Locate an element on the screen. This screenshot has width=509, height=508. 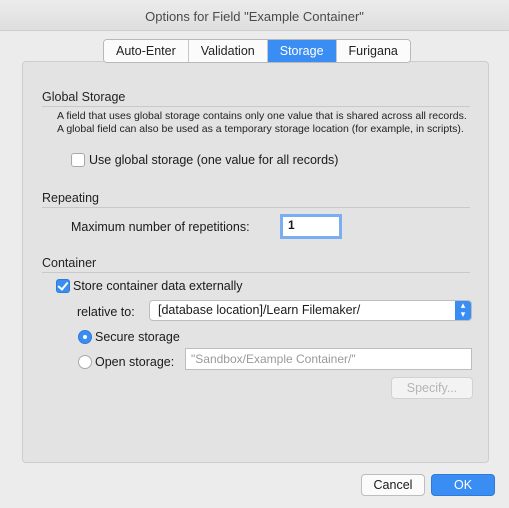
window-title: Options for Field "Example Container" is located at coordinates (254, 16).